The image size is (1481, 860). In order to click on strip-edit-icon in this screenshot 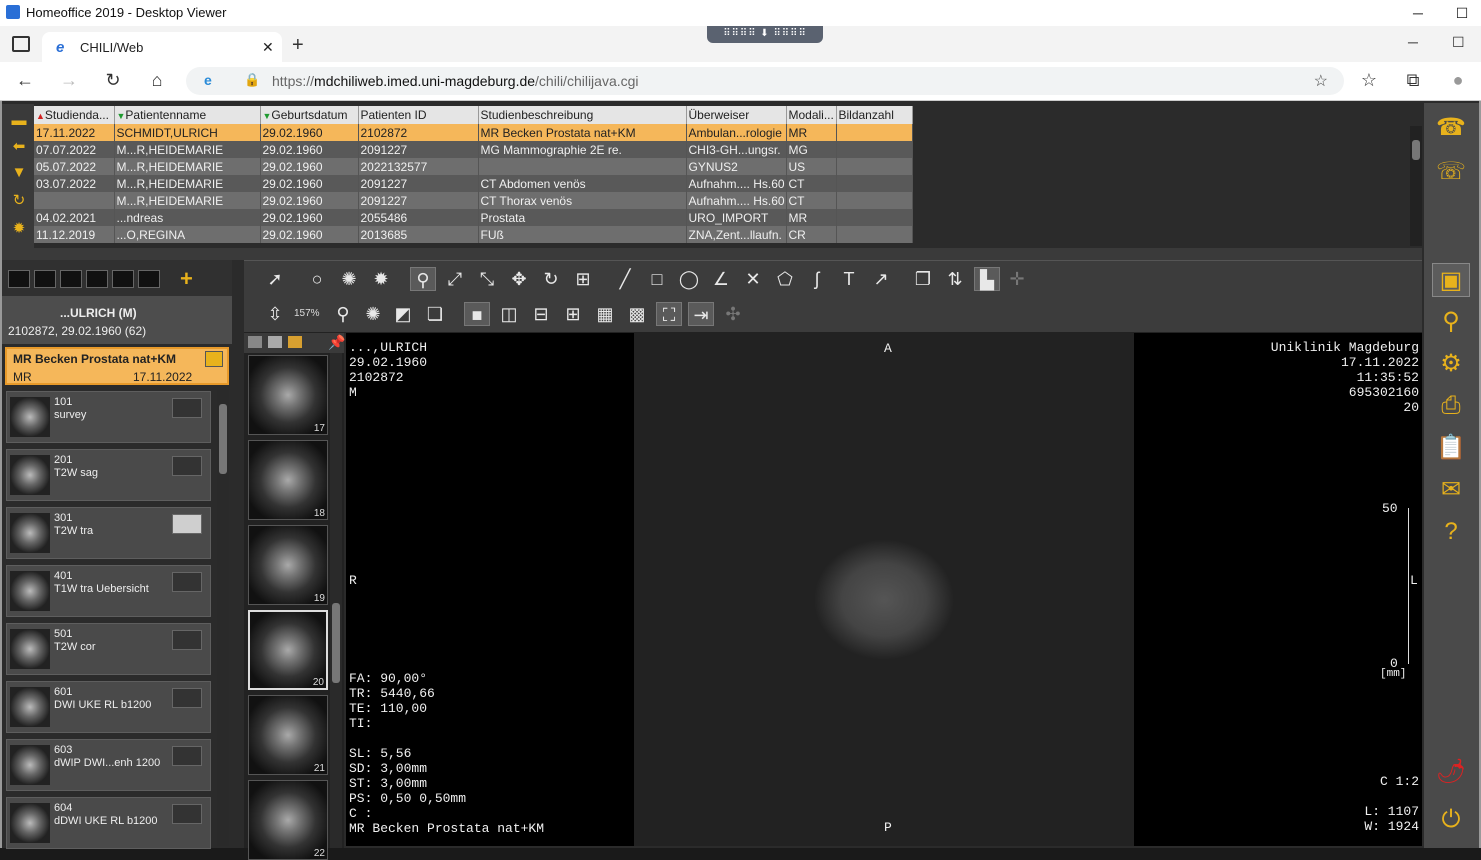, I will do `click(255, 342)`.